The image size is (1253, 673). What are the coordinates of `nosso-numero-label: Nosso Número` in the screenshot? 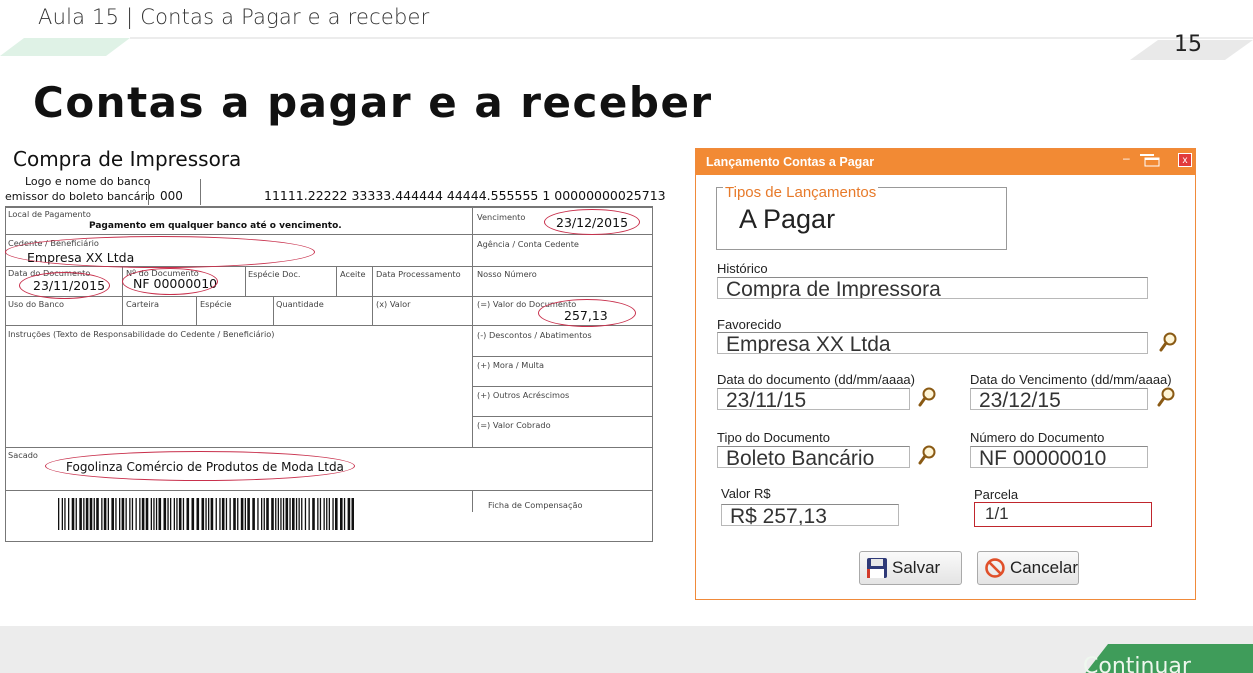 It's located at (507, 274).